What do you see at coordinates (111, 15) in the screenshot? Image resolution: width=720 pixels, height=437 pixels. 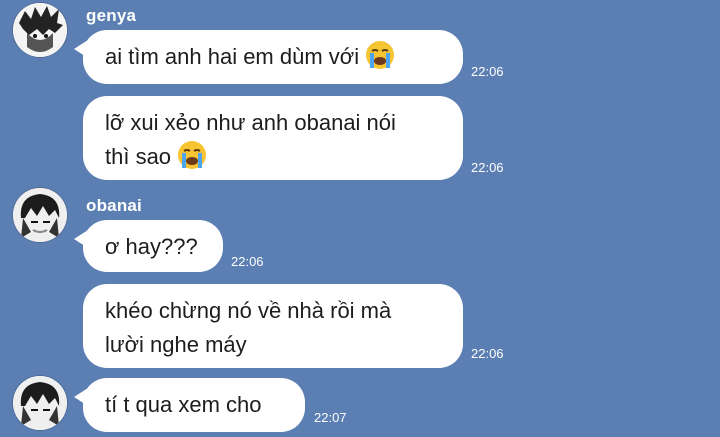 I see `sender-name-genya: genya` at bounding box center [111, 15].